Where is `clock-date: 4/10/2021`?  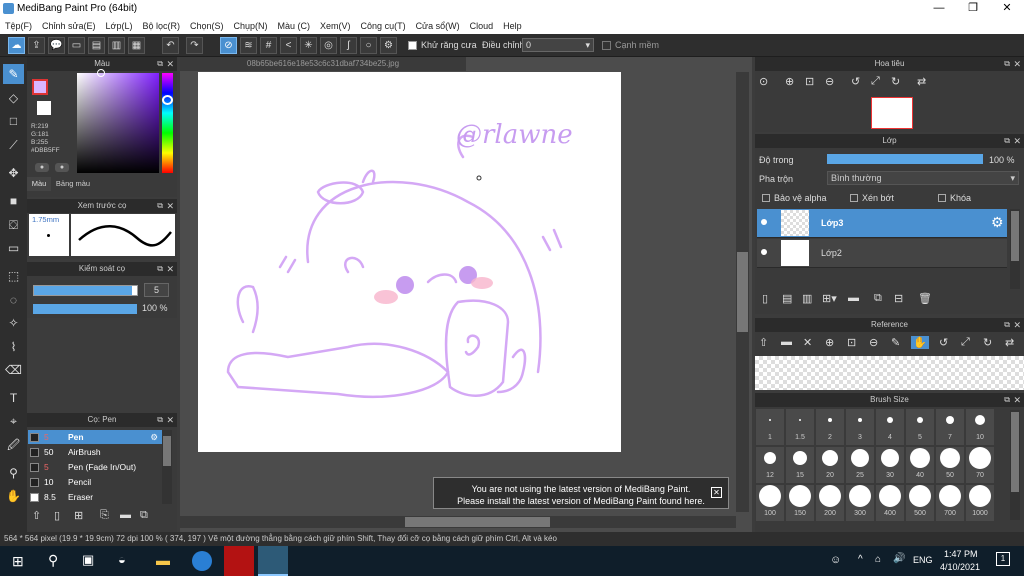 clock-date: 4/10/2021 is located at coordinates (960, 567).